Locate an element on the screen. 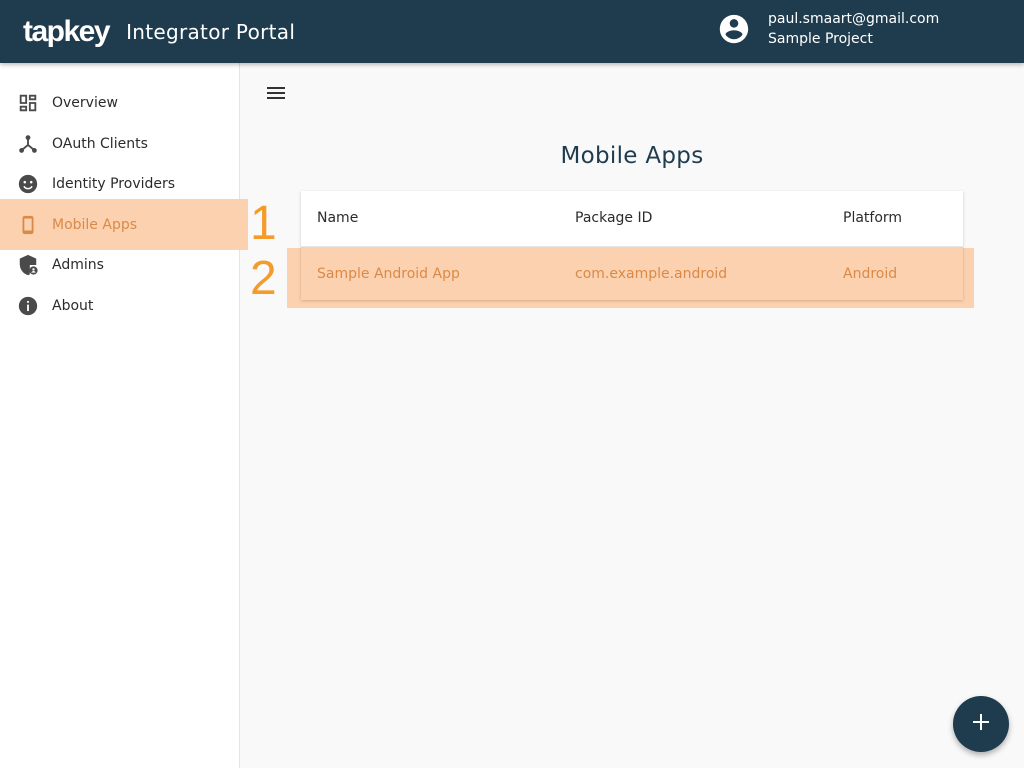 The image size is (1024, 768). add-mobile-app-button is located at coordinates (981, 724).